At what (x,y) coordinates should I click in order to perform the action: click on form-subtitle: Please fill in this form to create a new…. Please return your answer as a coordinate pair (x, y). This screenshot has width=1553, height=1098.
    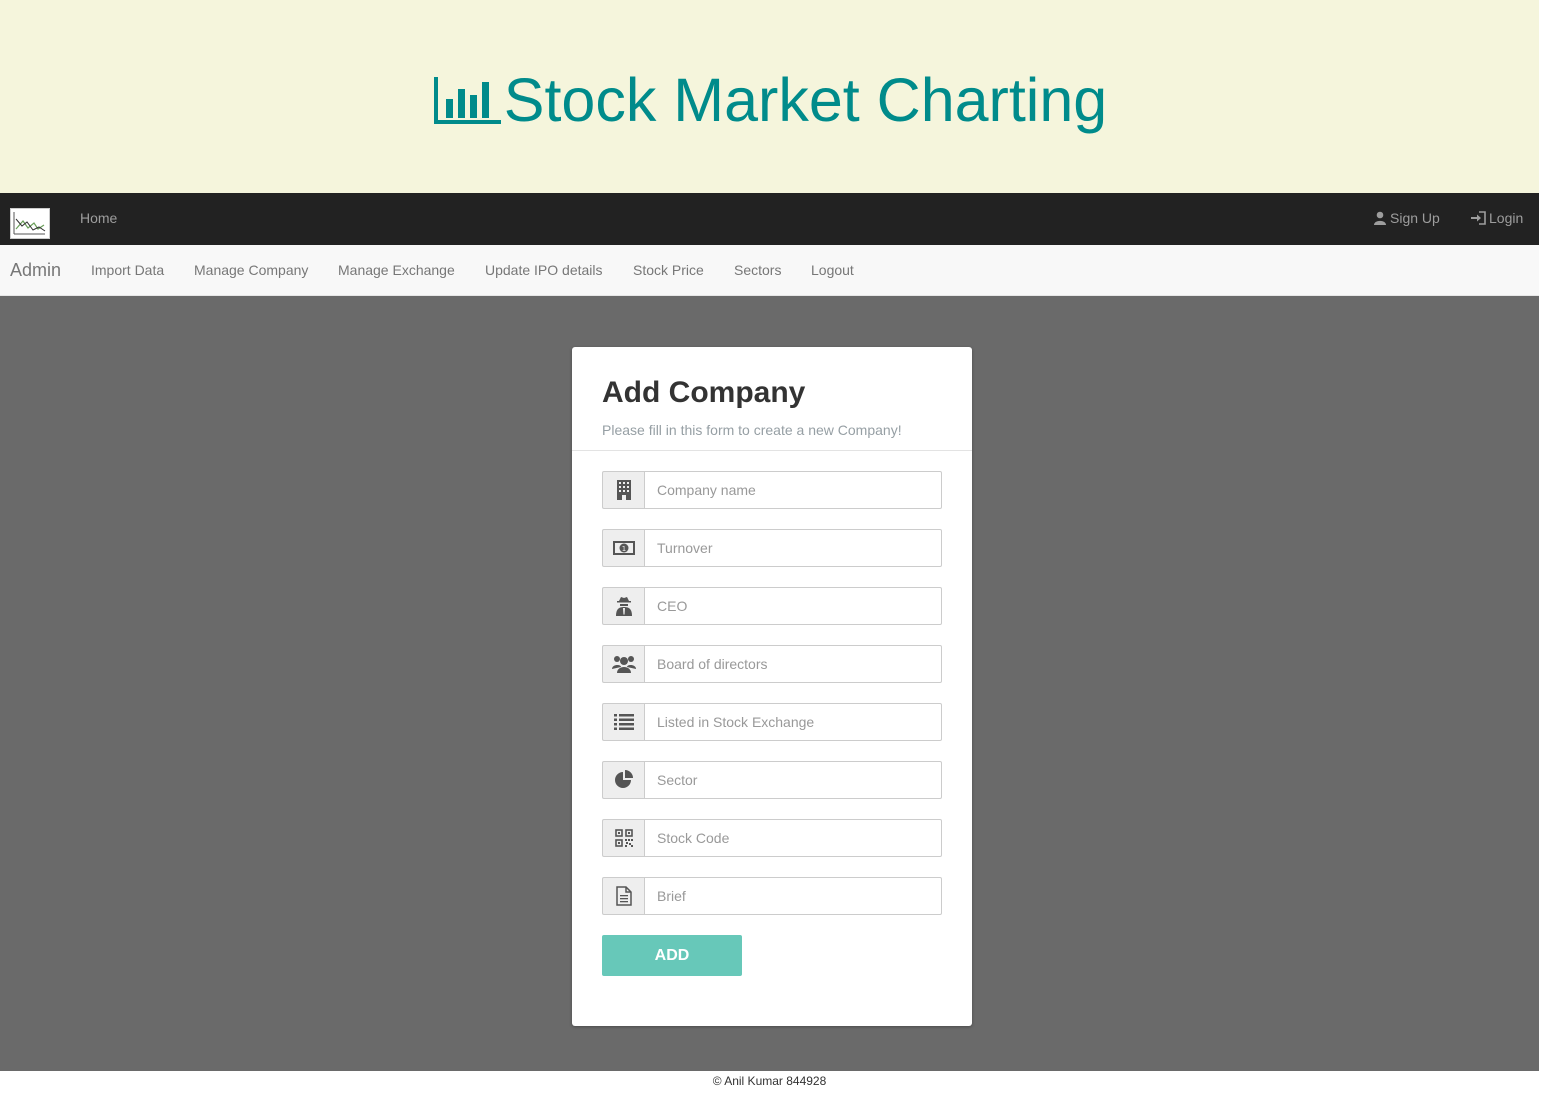
    Looking at the image, I should click on (752, 430).